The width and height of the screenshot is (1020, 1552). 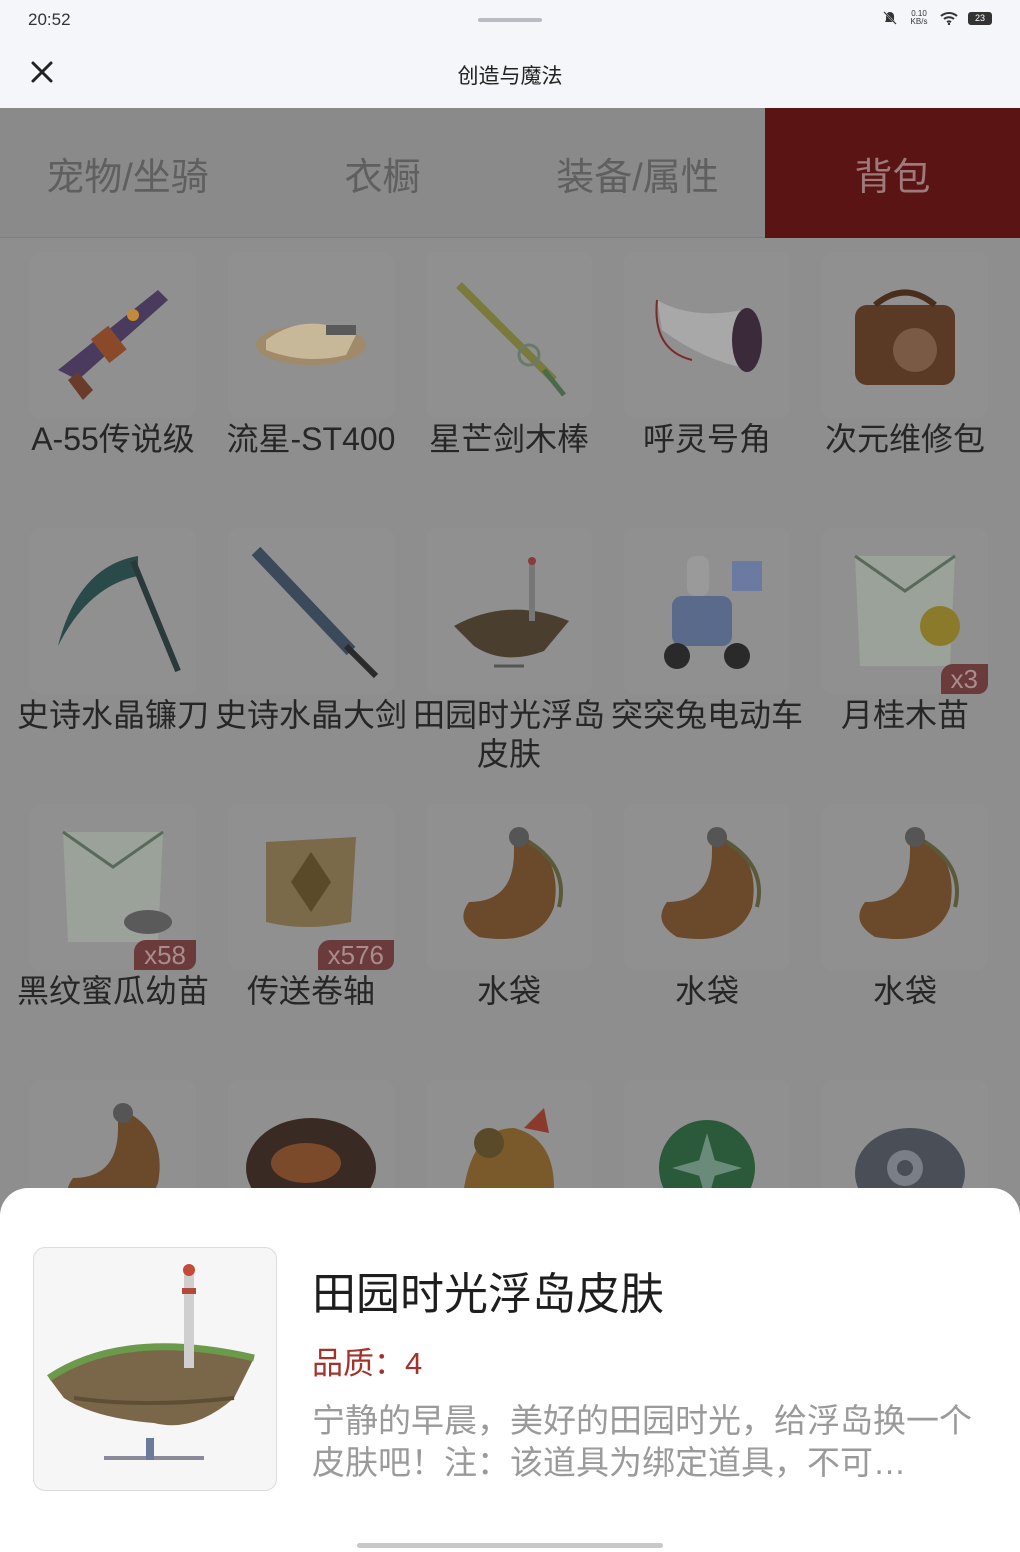 I want to click on hover-bike-icon, so click(x=311, y=344).